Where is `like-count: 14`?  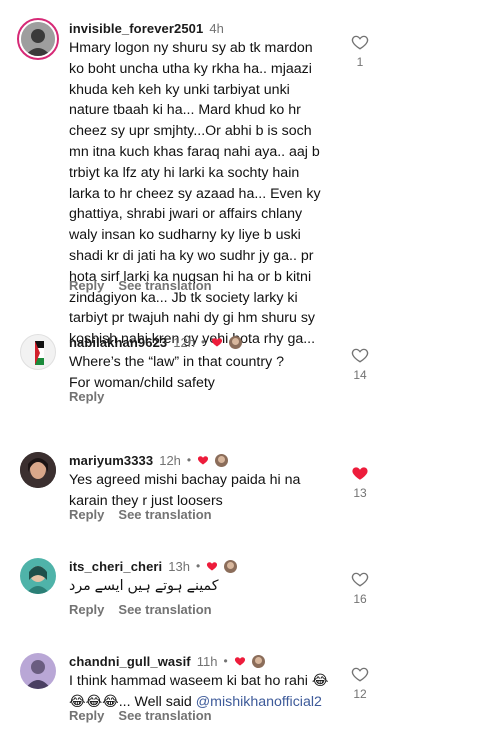 like-count: 14 is located at coordinates (360, 375).